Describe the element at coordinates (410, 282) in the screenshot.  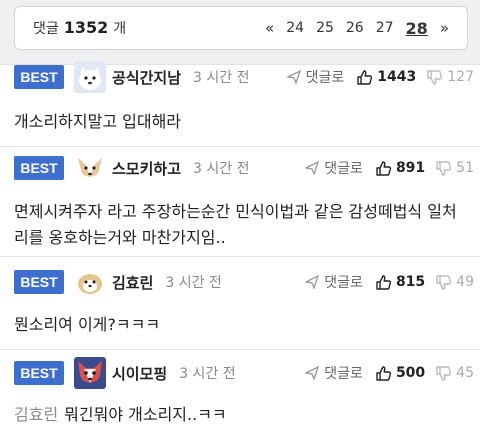
I see `like-count: 815` at that location.